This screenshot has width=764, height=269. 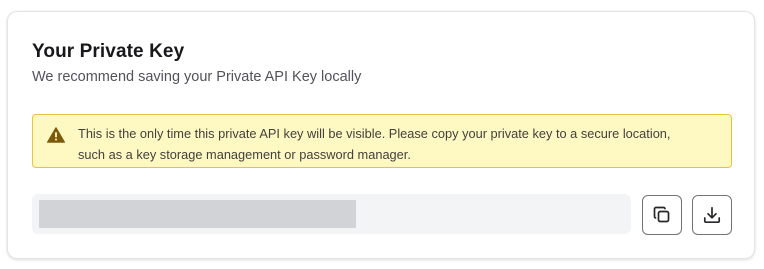 What do you see at coordinates (197, 214) in the screenshot?
I see `masked-private-key` at bounding box center [197, 214].